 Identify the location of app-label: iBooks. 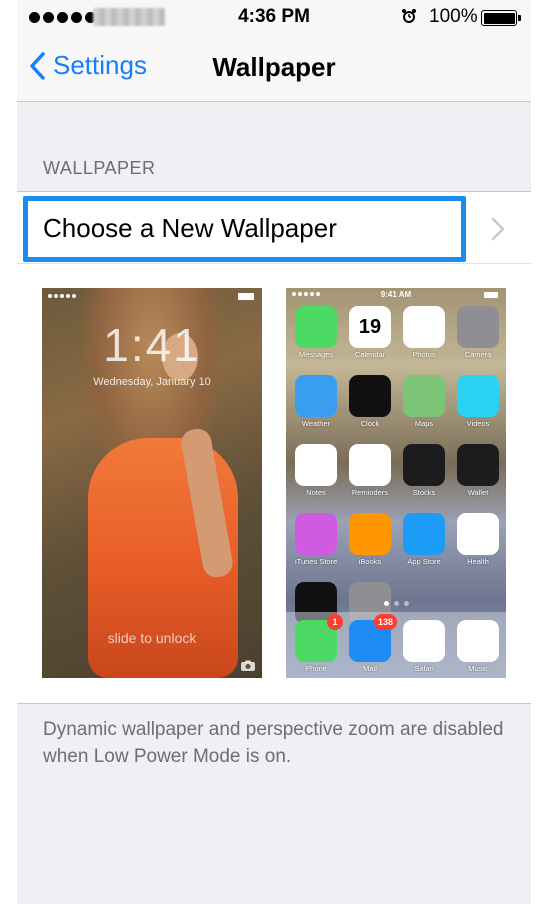
(370, 561).